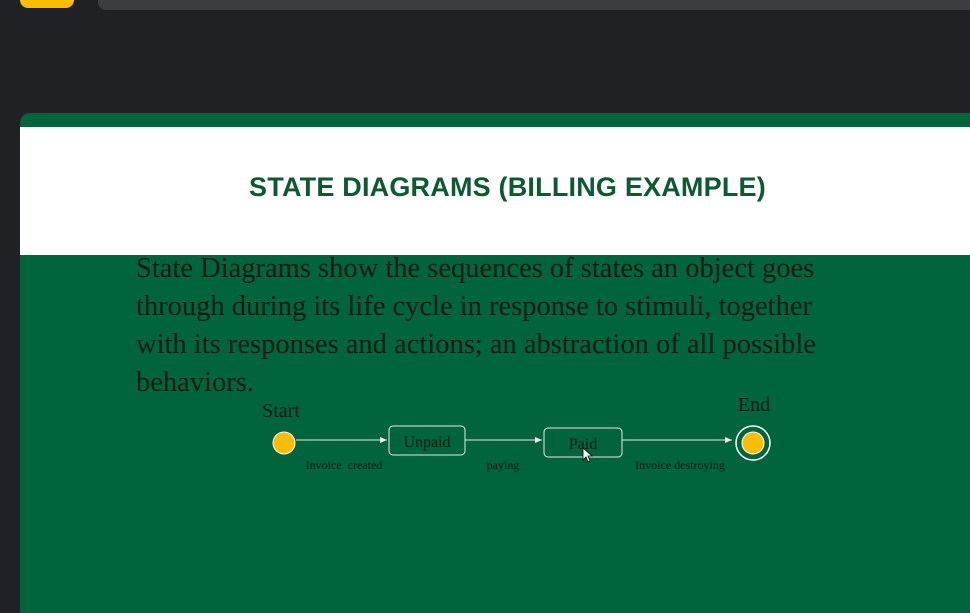  What do you see at coordinates (284, 443) in the screenshot?
I see `start-node` at bounding box center [284, 443].